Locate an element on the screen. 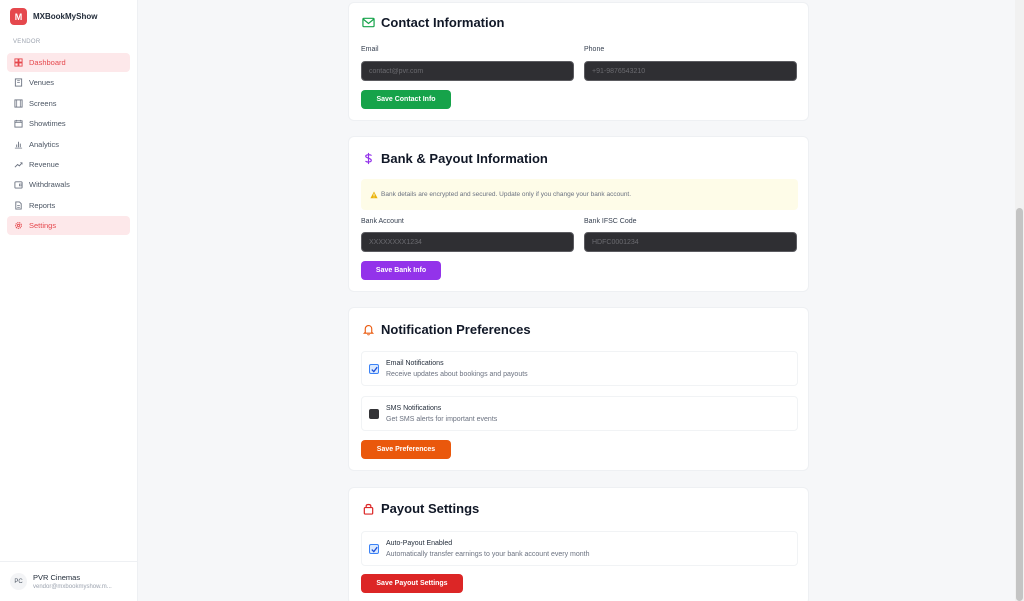  sidebar-section-label: VENDOR is located at coordinates (27, 42).